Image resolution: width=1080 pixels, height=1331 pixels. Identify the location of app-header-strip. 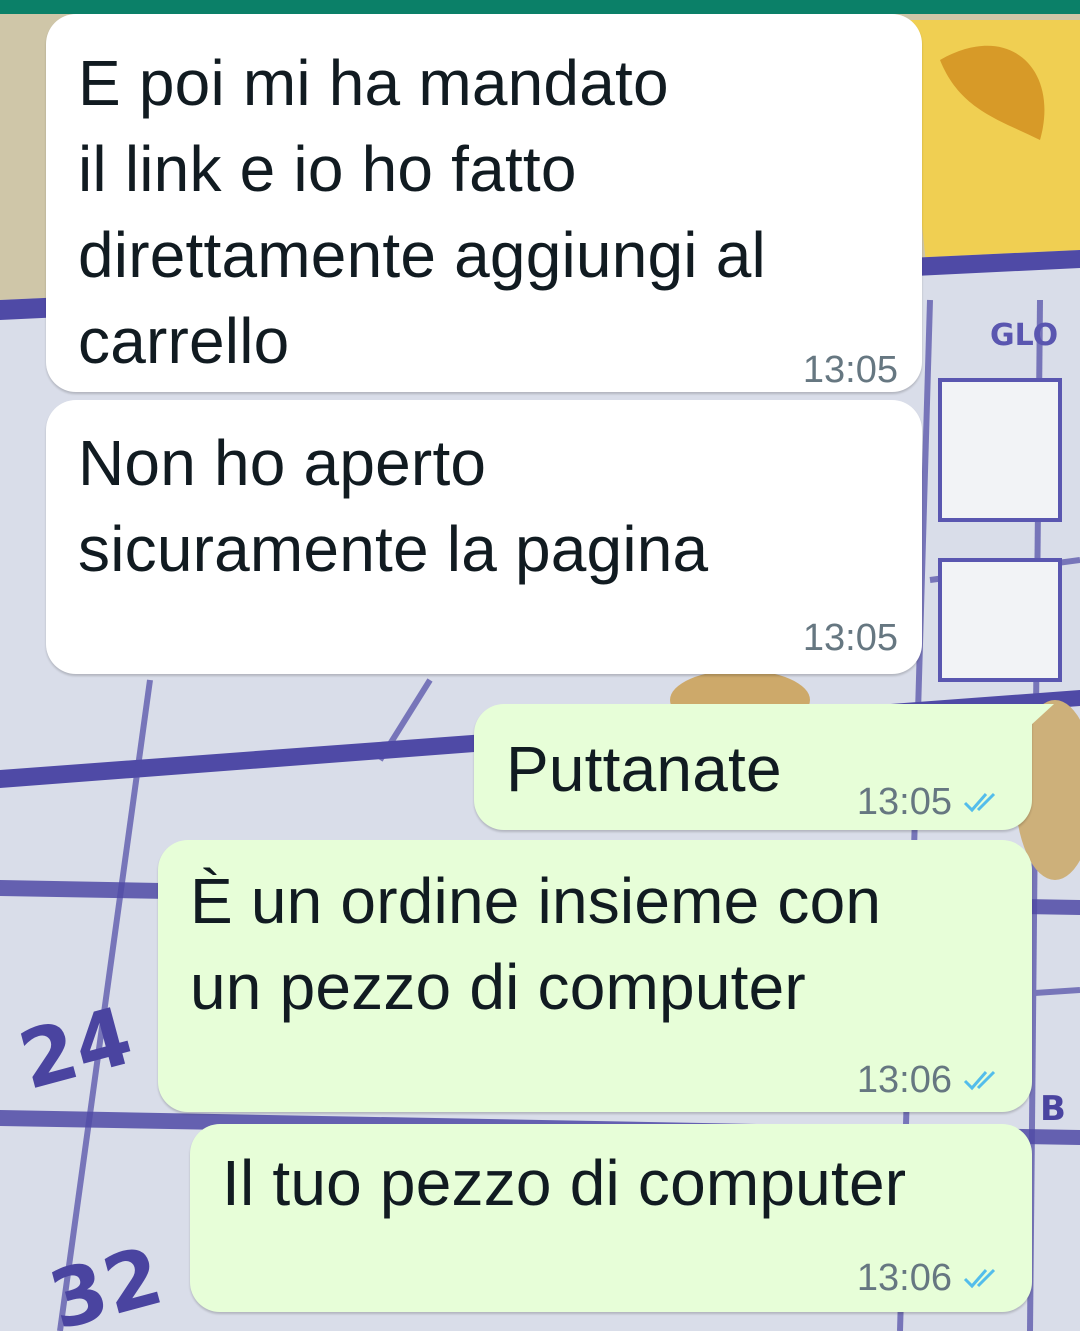
(540, 7).